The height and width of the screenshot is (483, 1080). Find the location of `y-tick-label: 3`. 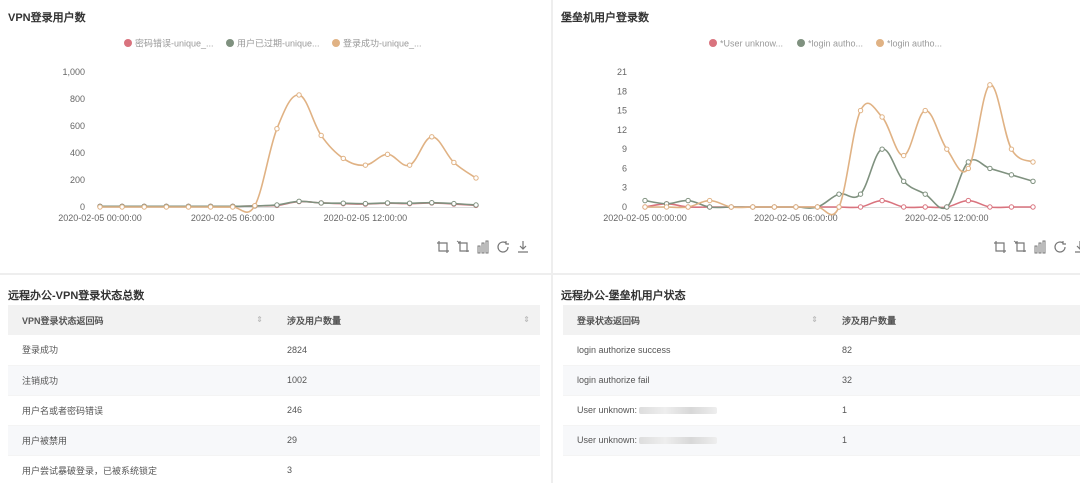

y-tick-label: 3 is located at coordinates (624, 188).